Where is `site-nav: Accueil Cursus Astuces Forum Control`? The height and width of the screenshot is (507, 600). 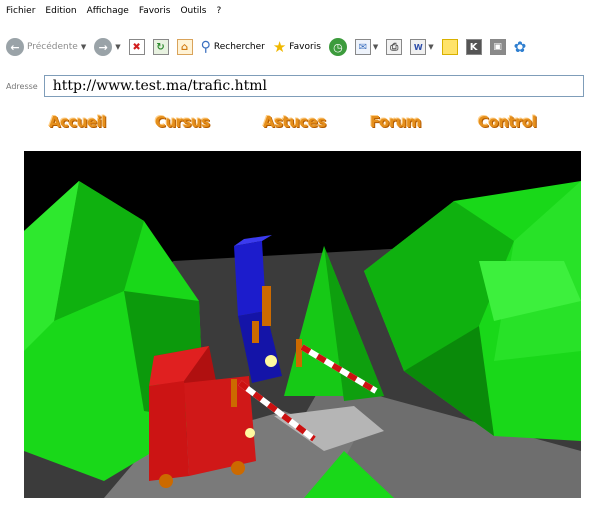
site-nav: Accueil Cursus Astuces Forum Control is located at coordinates (300, 123).